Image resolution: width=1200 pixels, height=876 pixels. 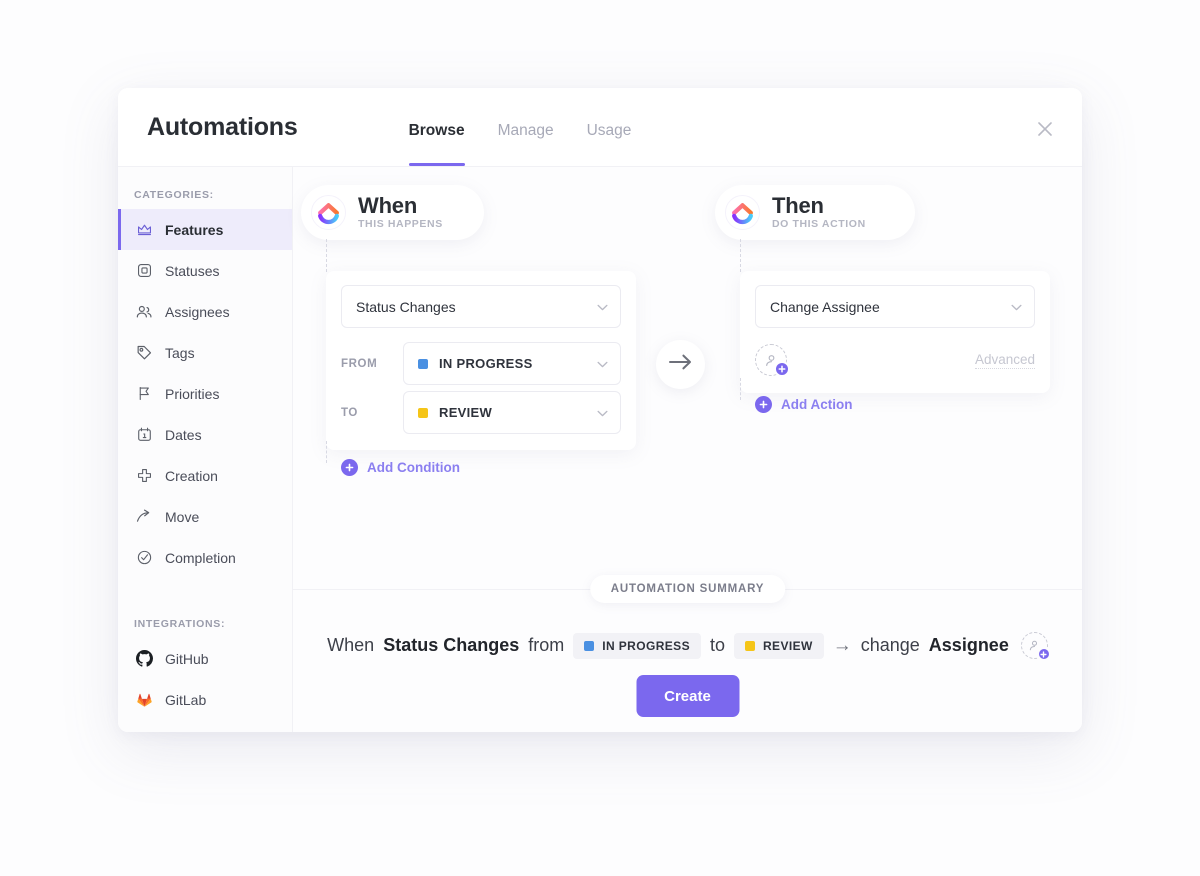 What do you see at coordinates (819, 224) in the screenshot?
I see `then-subtitle: DO THIS ACTION` at bounding box center [819, 224].